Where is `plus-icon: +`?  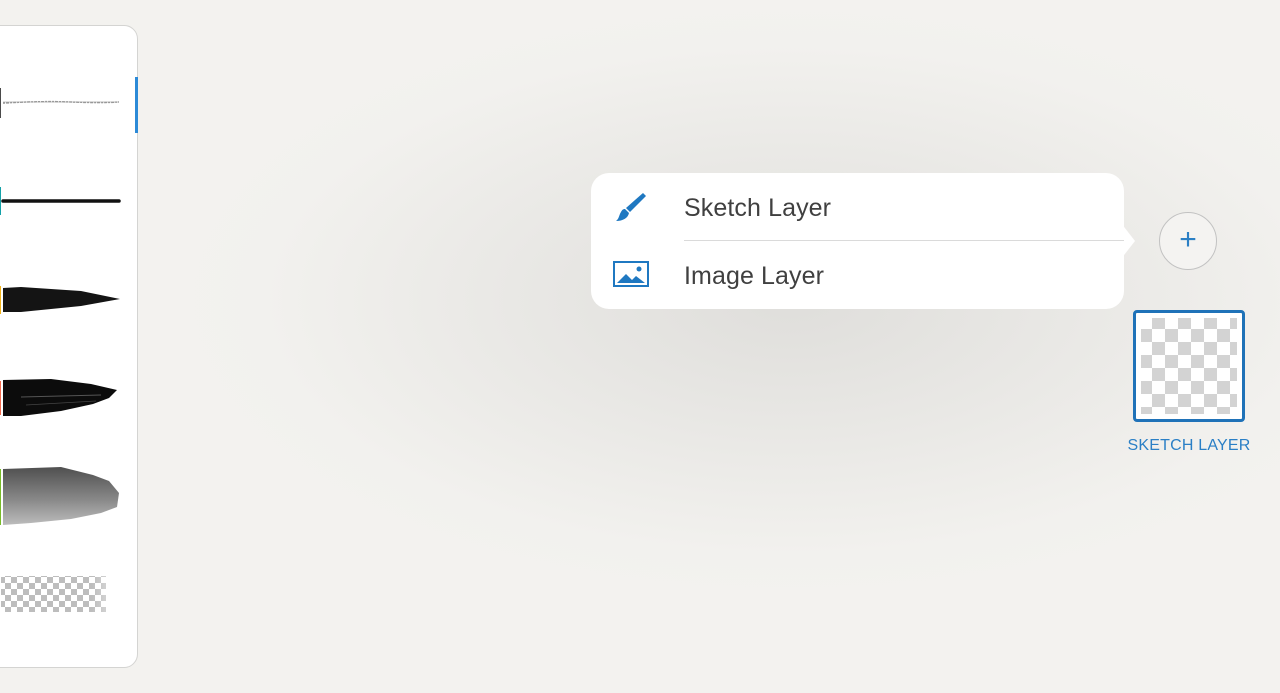
plus-icon: + is located at coordinates (1188, 239).